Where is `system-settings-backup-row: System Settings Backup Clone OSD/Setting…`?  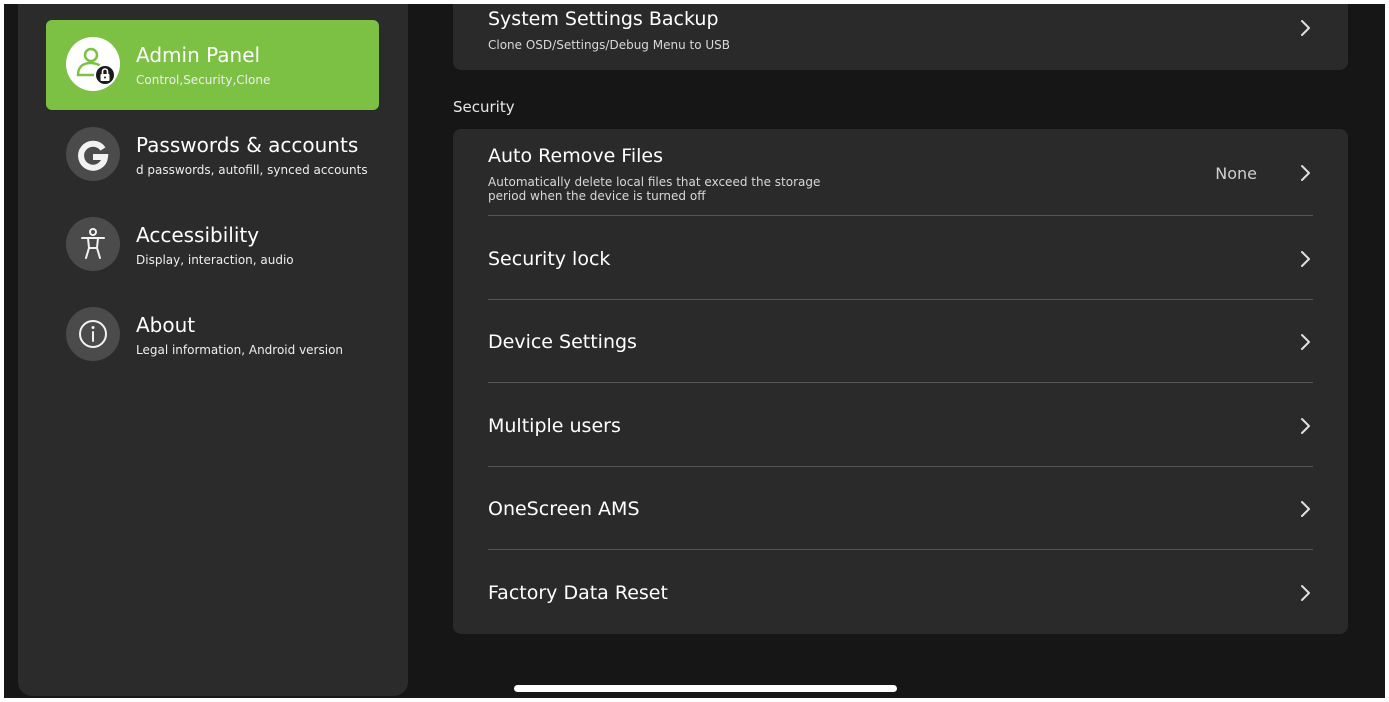
system-settings-backup-row: System Settings Backup Clone OSD/Setting… is located at coordinates (900, 37).